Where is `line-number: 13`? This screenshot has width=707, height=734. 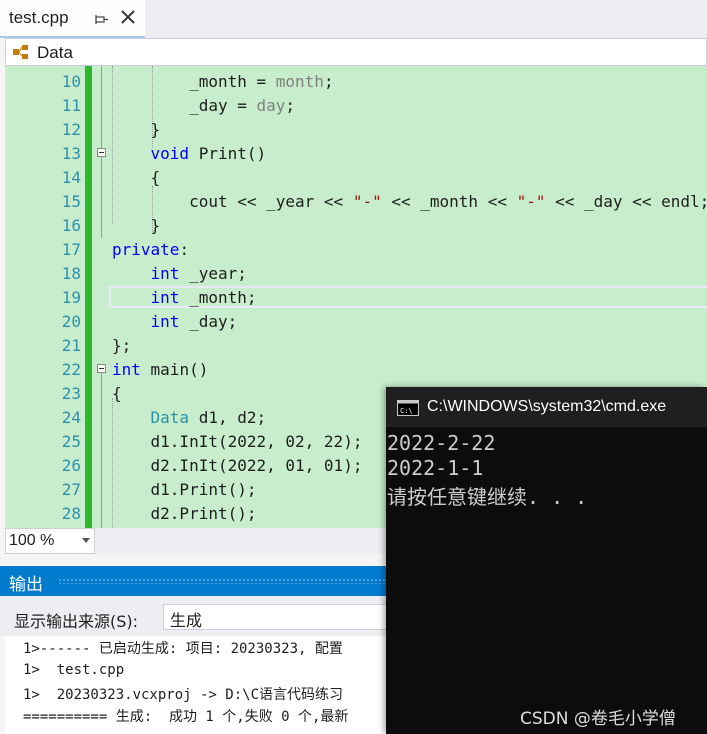
line-number: 13 is located at coordinates (71, 153).